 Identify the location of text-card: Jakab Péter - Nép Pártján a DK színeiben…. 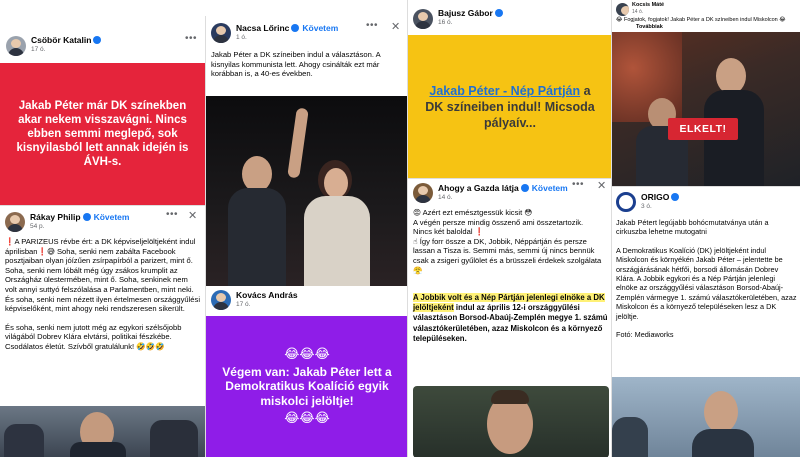
(509, 106).